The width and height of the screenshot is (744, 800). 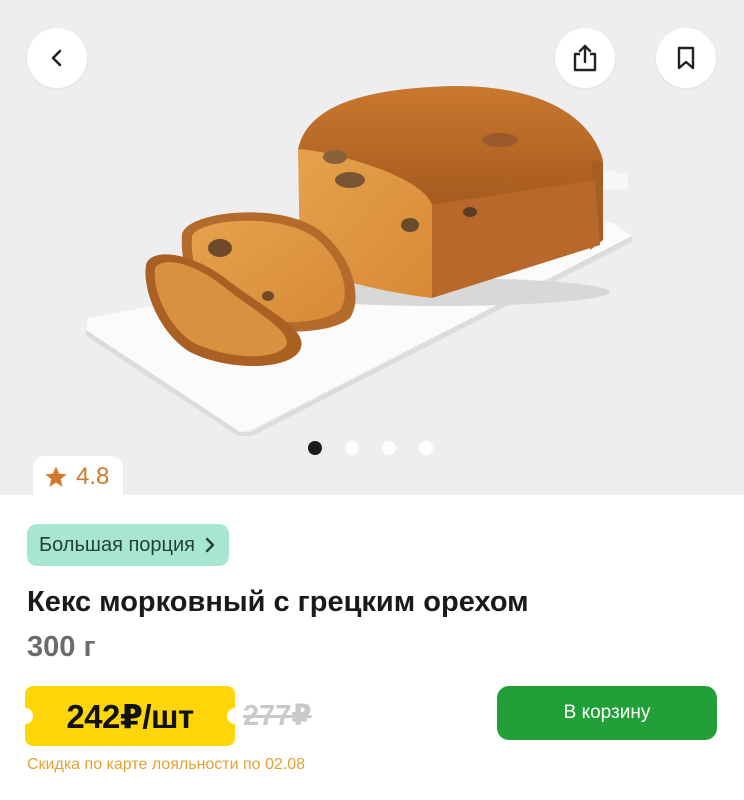 What do you see at coordinates (277, 716) in the screenshot?
I see `old-price: 277₽` at bounding box center [277, 716].